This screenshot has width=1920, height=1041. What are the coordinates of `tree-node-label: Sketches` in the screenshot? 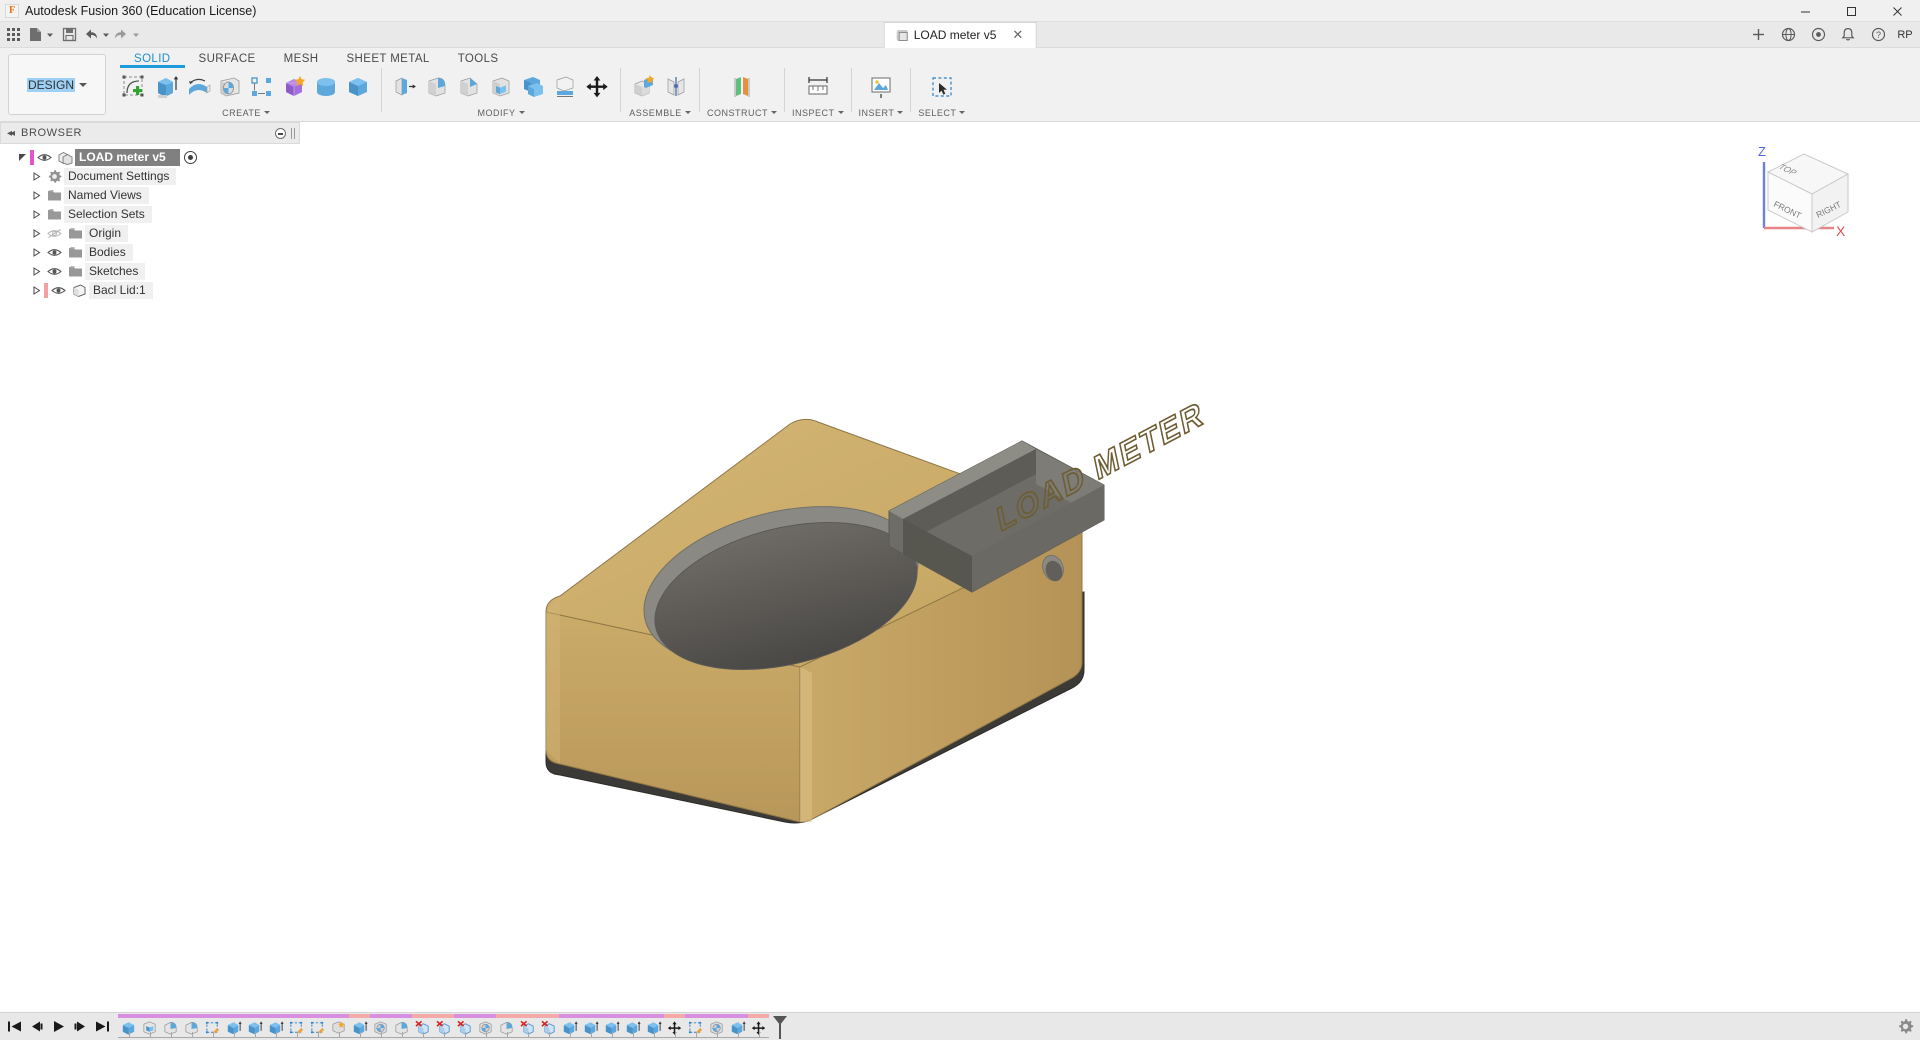 It's located at (115, 271).